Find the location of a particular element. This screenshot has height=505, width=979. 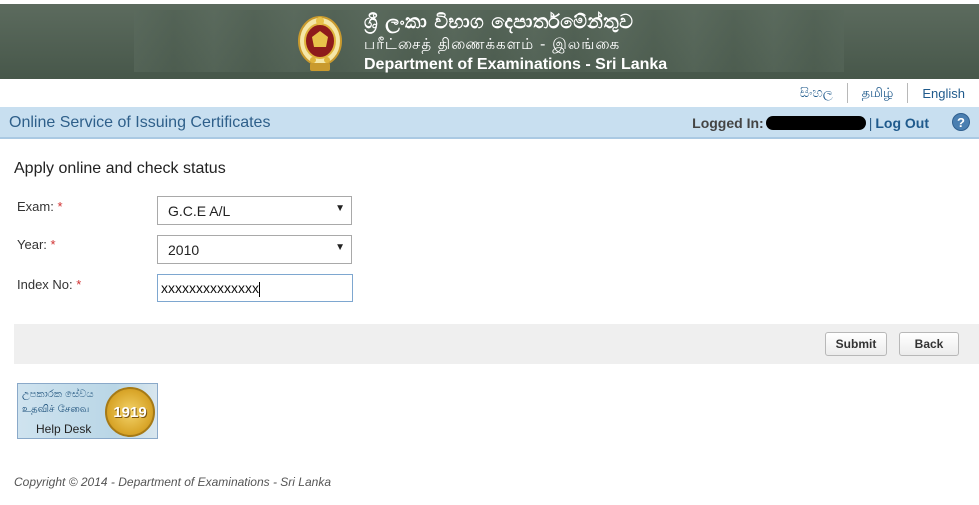

language-switcher: සිංහල தமிழ் English is located at coordinates (875, 93).